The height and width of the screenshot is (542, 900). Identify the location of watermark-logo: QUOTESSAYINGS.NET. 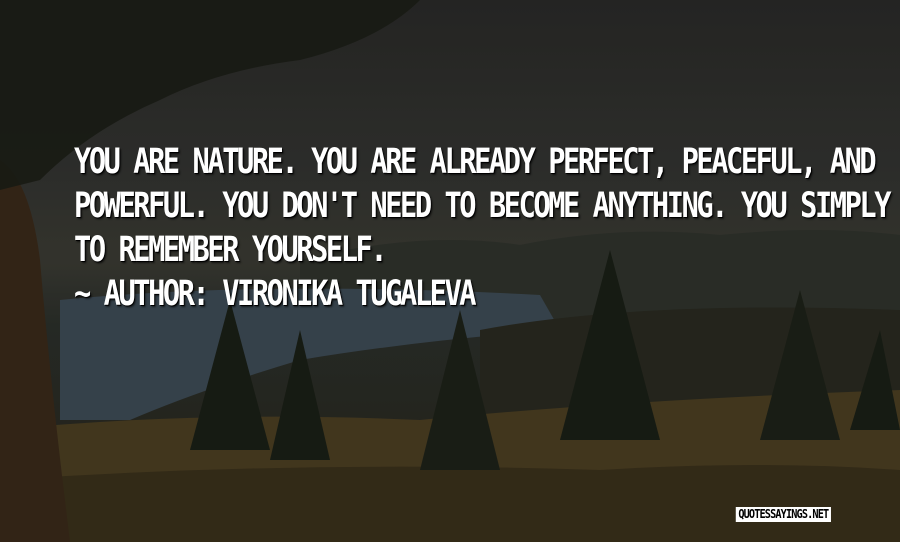
(783, 514).